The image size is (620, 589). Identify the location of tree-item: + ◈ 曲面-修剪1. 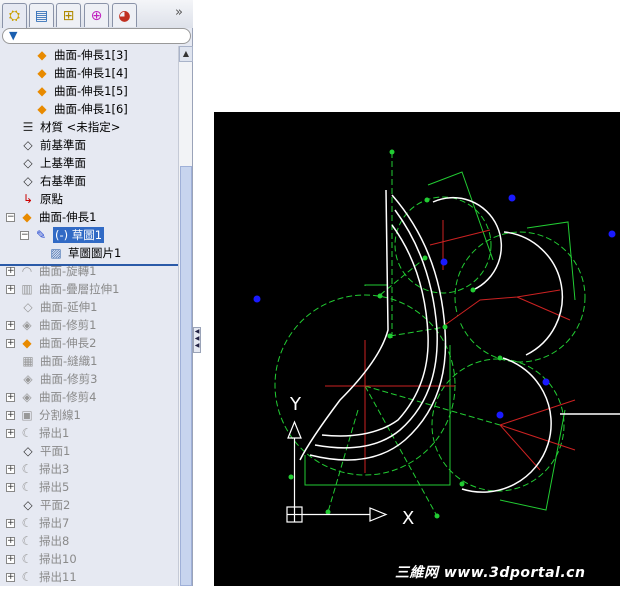
(51, 325).